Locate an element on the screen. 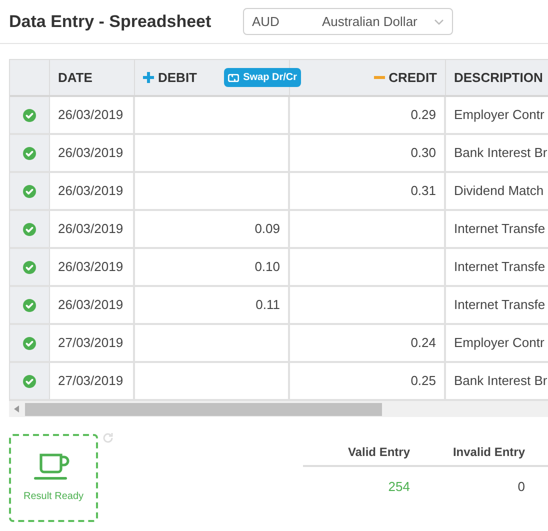 The image size is (548, 531). table-cell: 0.24 is located at coordinates (368, 343).